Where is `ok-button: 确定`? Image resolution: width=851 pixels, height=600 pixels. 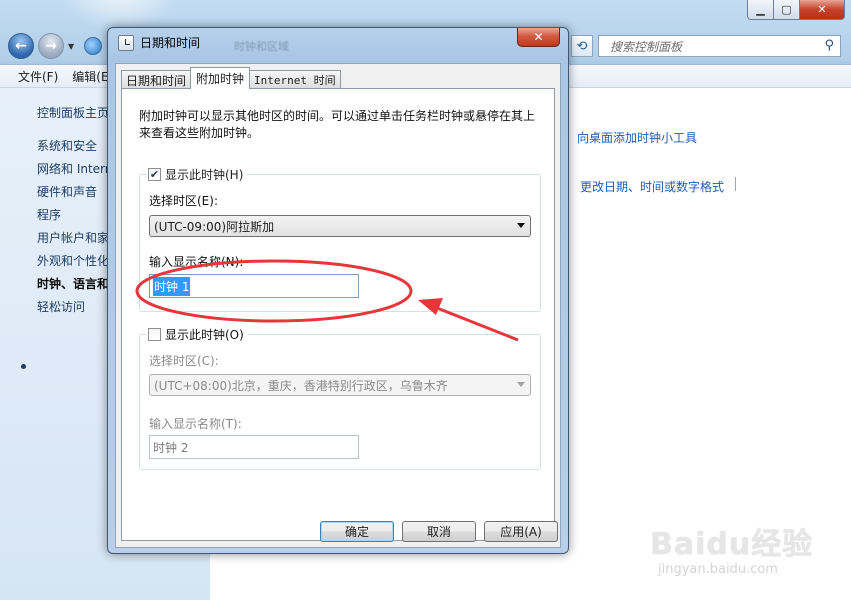
ok-button: 确定 is located at coordinates (357, 531).